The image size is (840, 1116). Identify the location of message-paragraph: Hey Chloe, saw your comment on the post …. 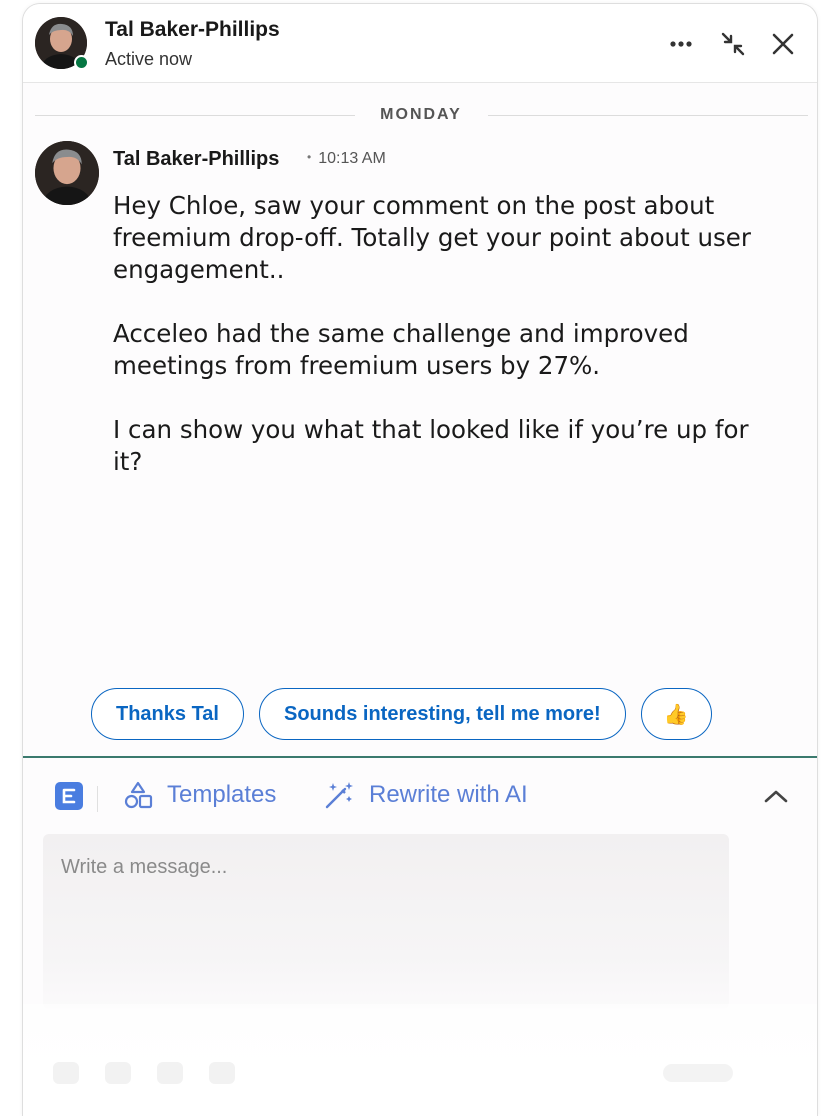
(432, 237).